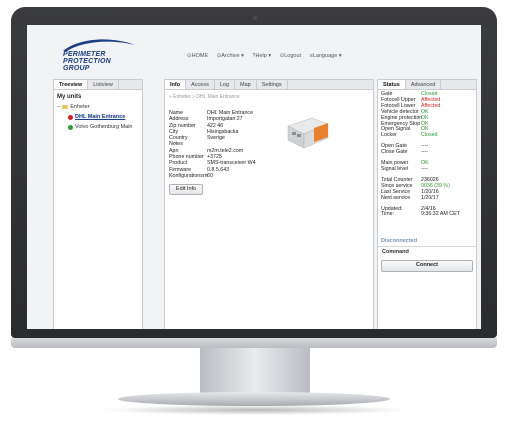  I want to click on folder-icon, so click(65, 107).